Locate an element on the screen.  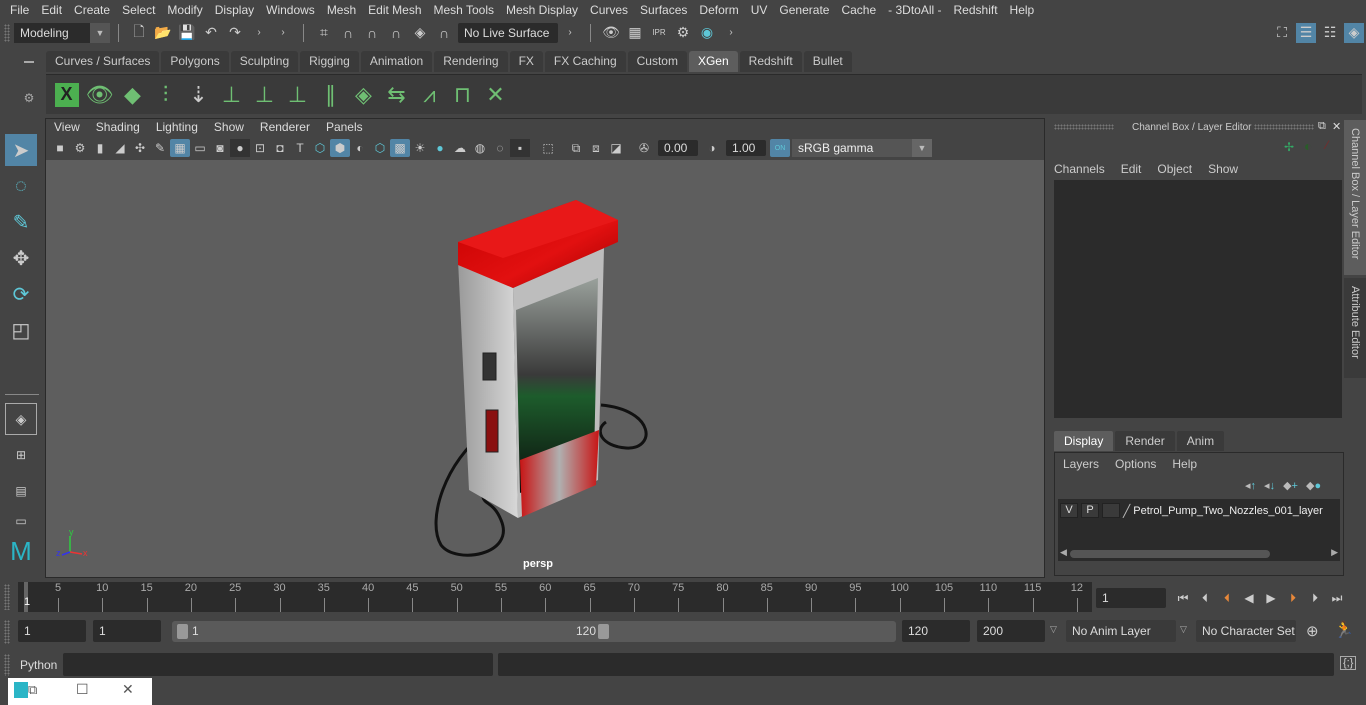
panel-menu-shading: Shading is located at coordinates (118, 129).